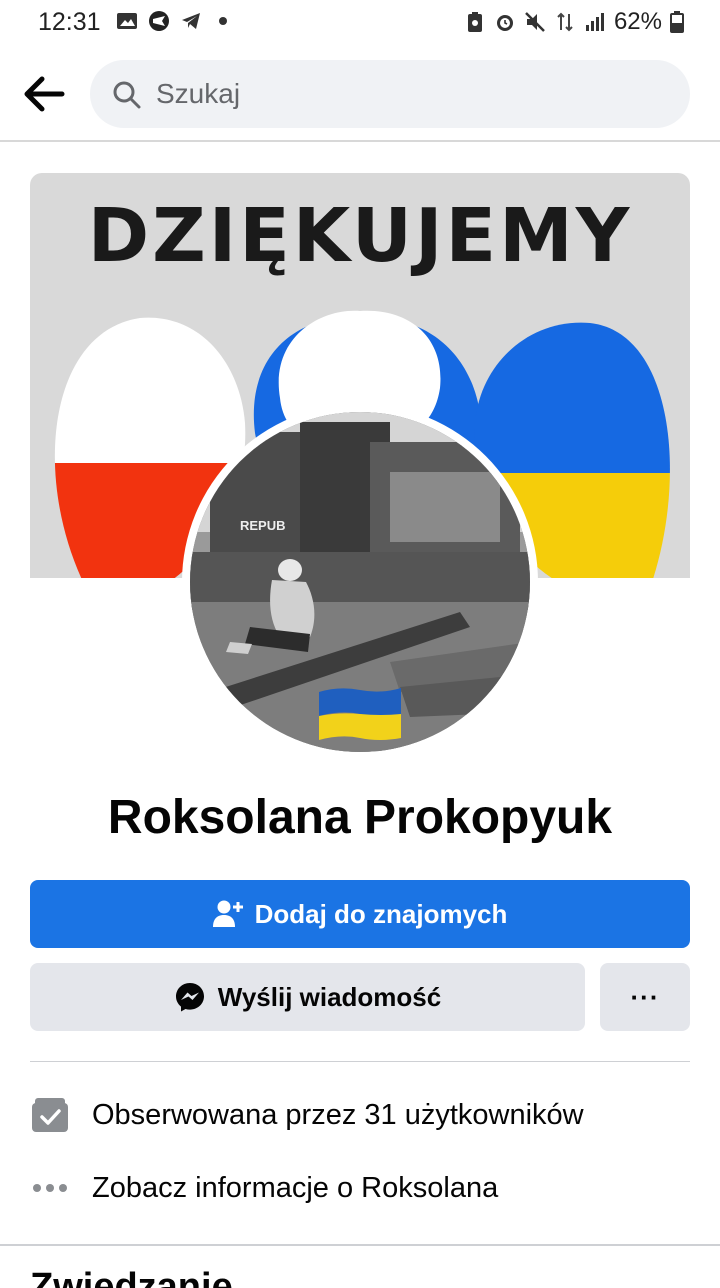 The height and width of the screenshot is (1288, 720). I want to click on about-link-text: Zobacz informacje o Roksolana, so click(295, 1187).